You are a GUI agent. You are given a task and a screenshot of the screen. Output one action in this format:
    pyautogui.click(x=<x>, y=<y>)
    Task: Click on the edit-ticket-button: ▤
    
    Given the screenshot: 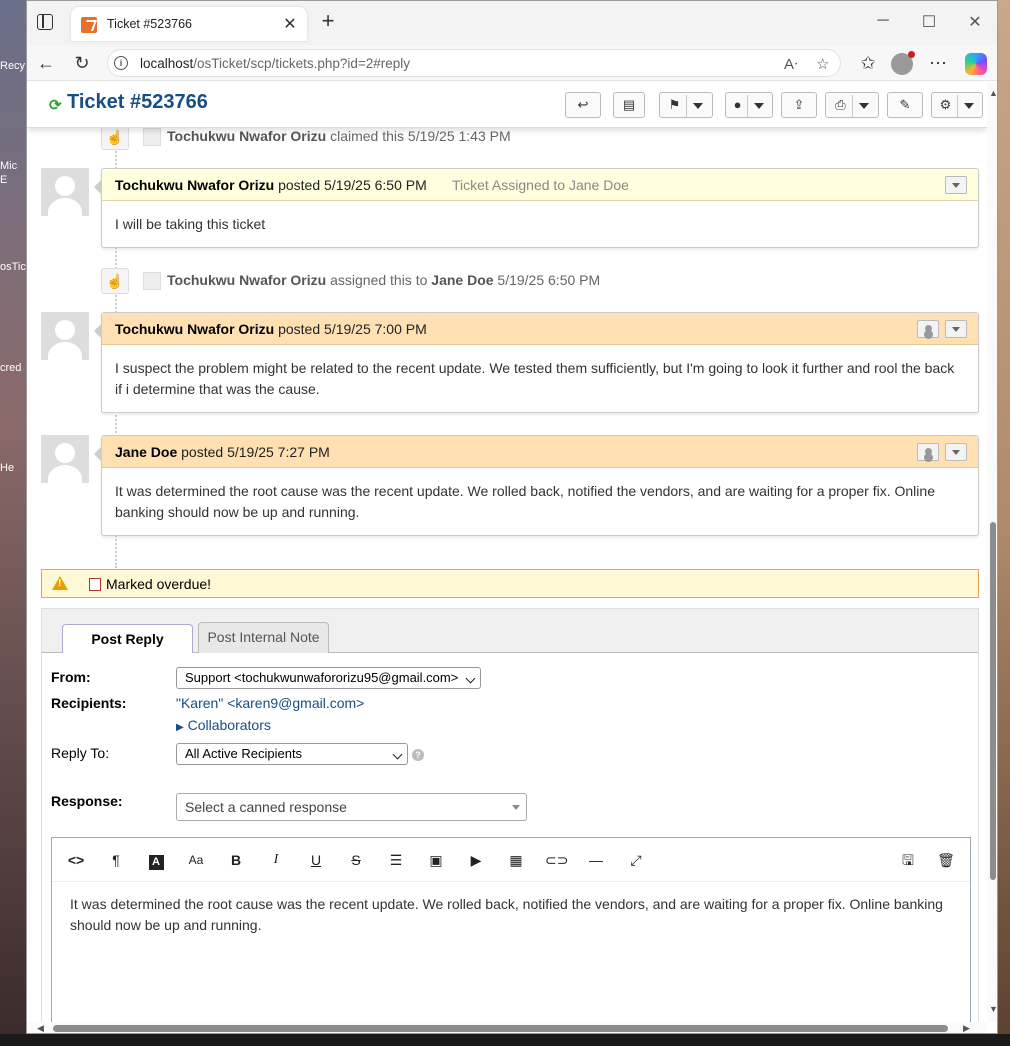 What is the action you would take?
    pyautogui.click(x=629, y=105)
    